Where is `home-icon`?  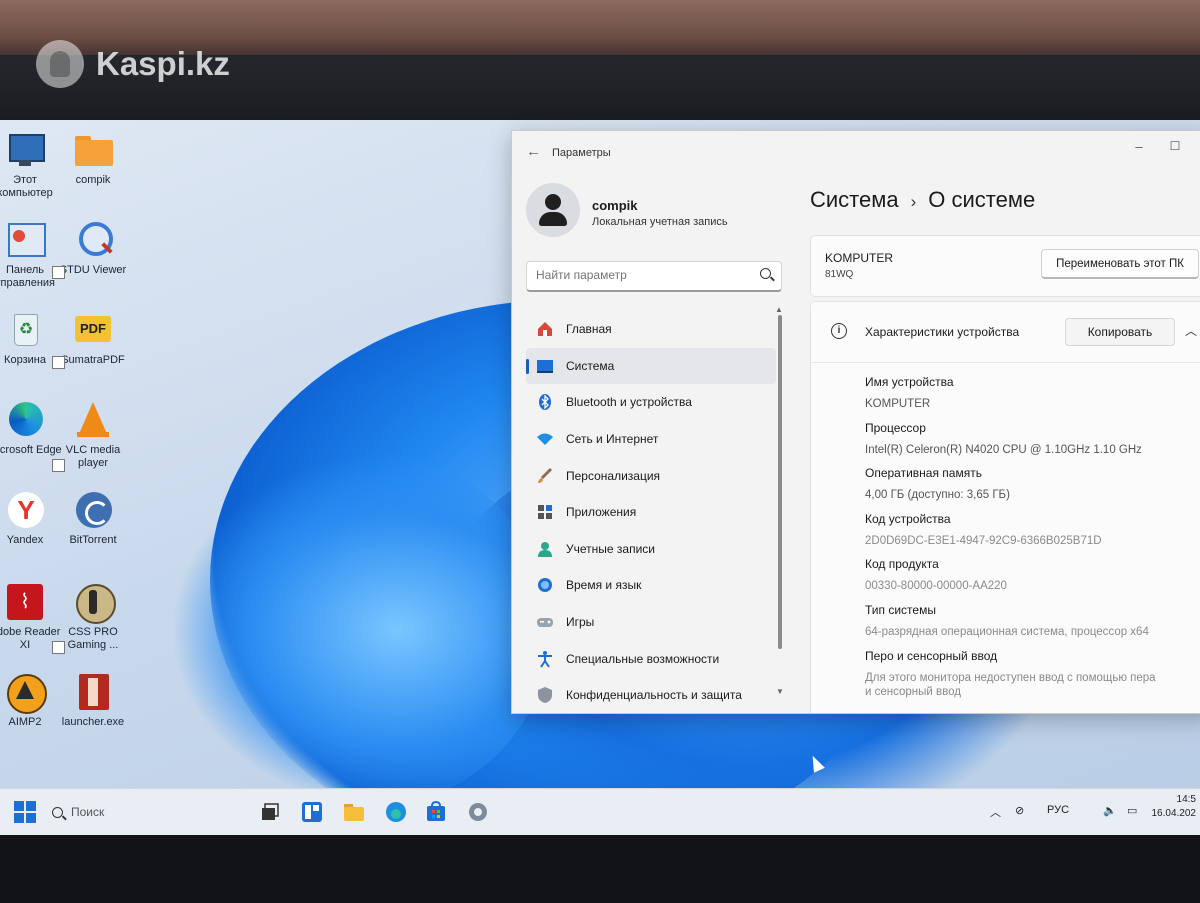 home-icon is located at coordinates (545, 329).